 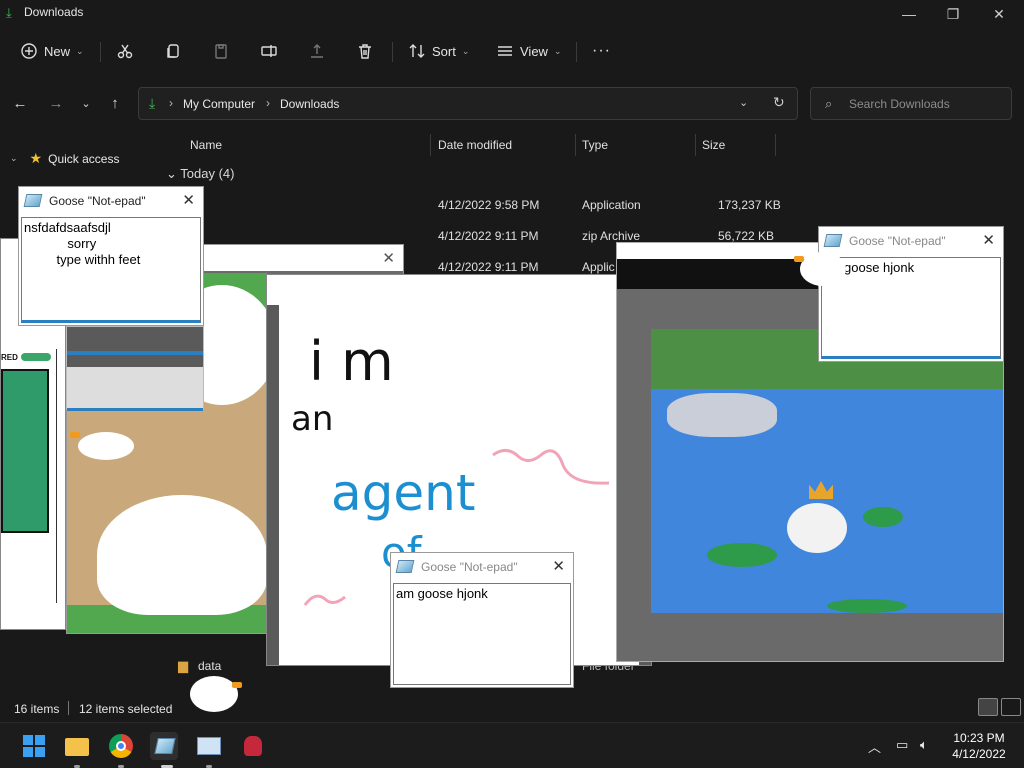 I want to click on drawing-word: an, so click(x=312, y=419).